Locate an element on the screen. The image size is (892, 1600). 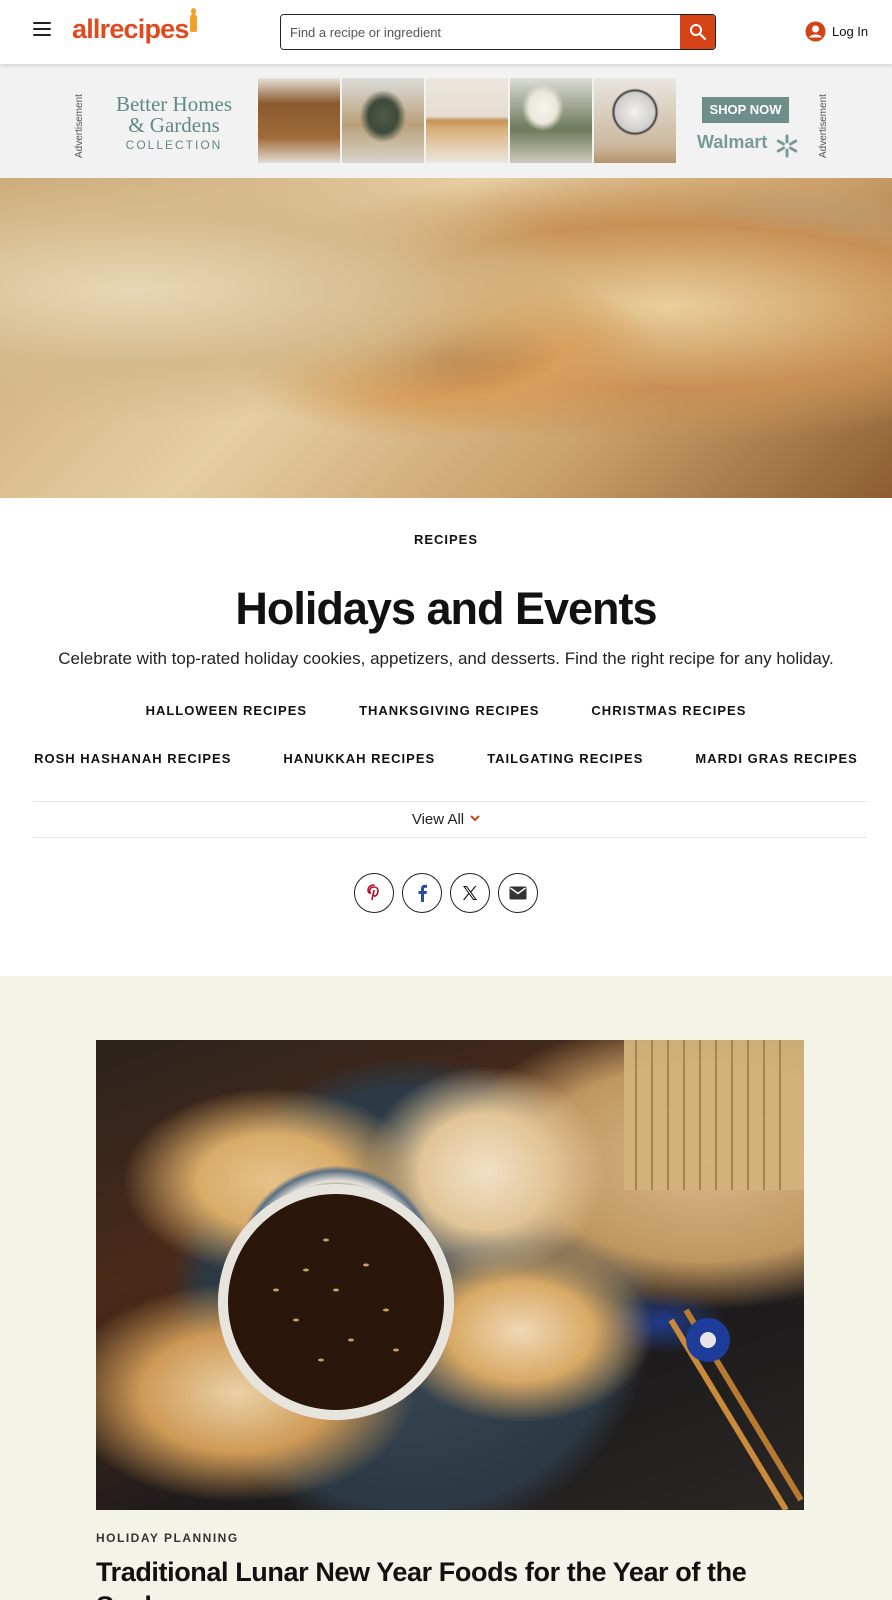
search-button is located at coordinates (697, 32).